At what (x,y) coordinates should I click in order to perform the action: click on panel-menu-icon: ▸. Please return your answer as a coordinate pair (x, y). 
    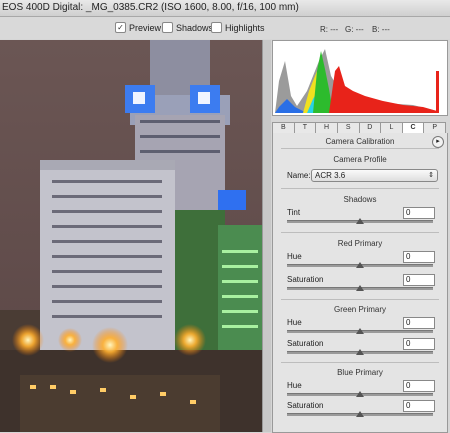
    Looking at the image, I should click on (438, 142).